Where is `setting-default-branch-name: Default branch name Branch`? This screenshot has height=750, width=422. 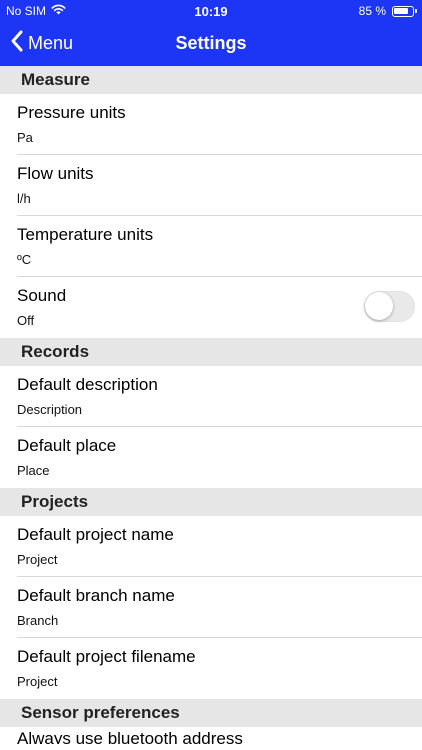
setting-default-branch-name: Default branch name Branch is located at coordinates (211, 607).